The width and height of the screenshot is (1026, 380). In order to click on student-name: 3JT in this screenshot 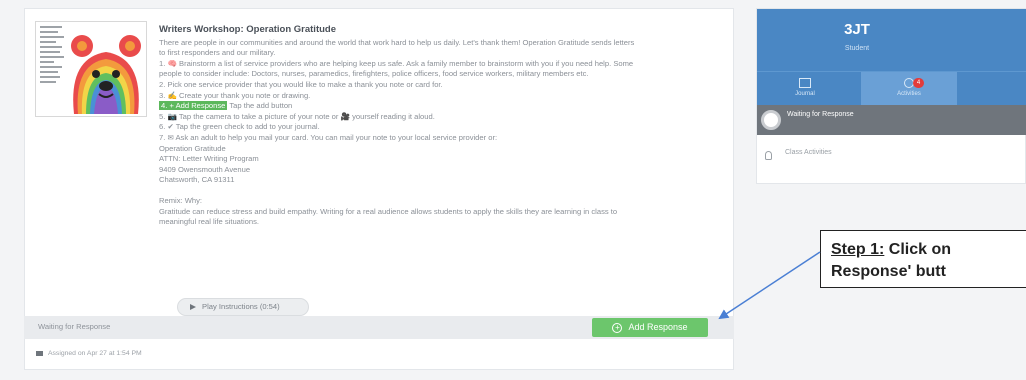, I will do `click(857, 29)`.